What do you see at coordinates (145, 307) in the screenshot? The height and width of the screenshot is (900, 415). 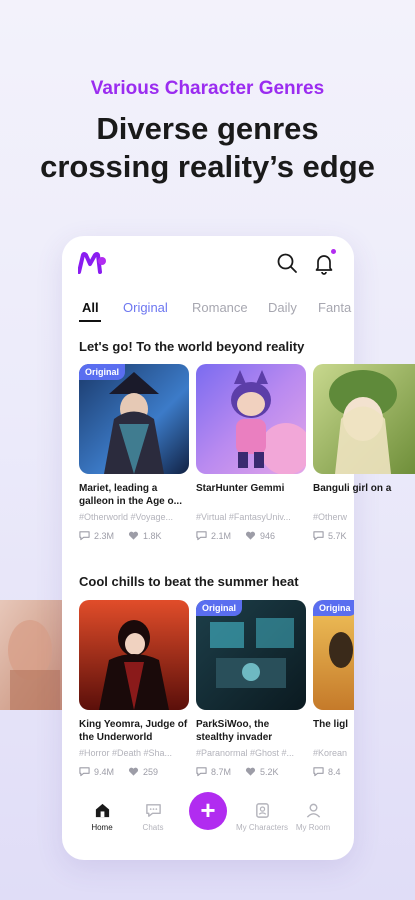 I see `tab-original: Original` at bounding box center [145, 307].